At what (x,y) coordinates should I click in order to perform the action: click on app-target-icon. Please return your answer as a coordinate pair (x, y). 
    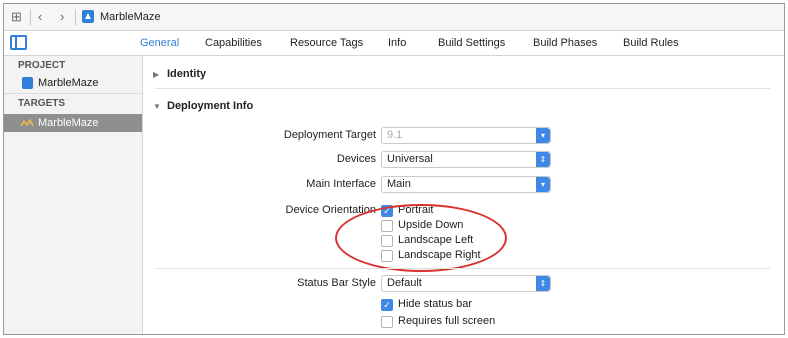
    Looking at the image, I should click on (27, 123).